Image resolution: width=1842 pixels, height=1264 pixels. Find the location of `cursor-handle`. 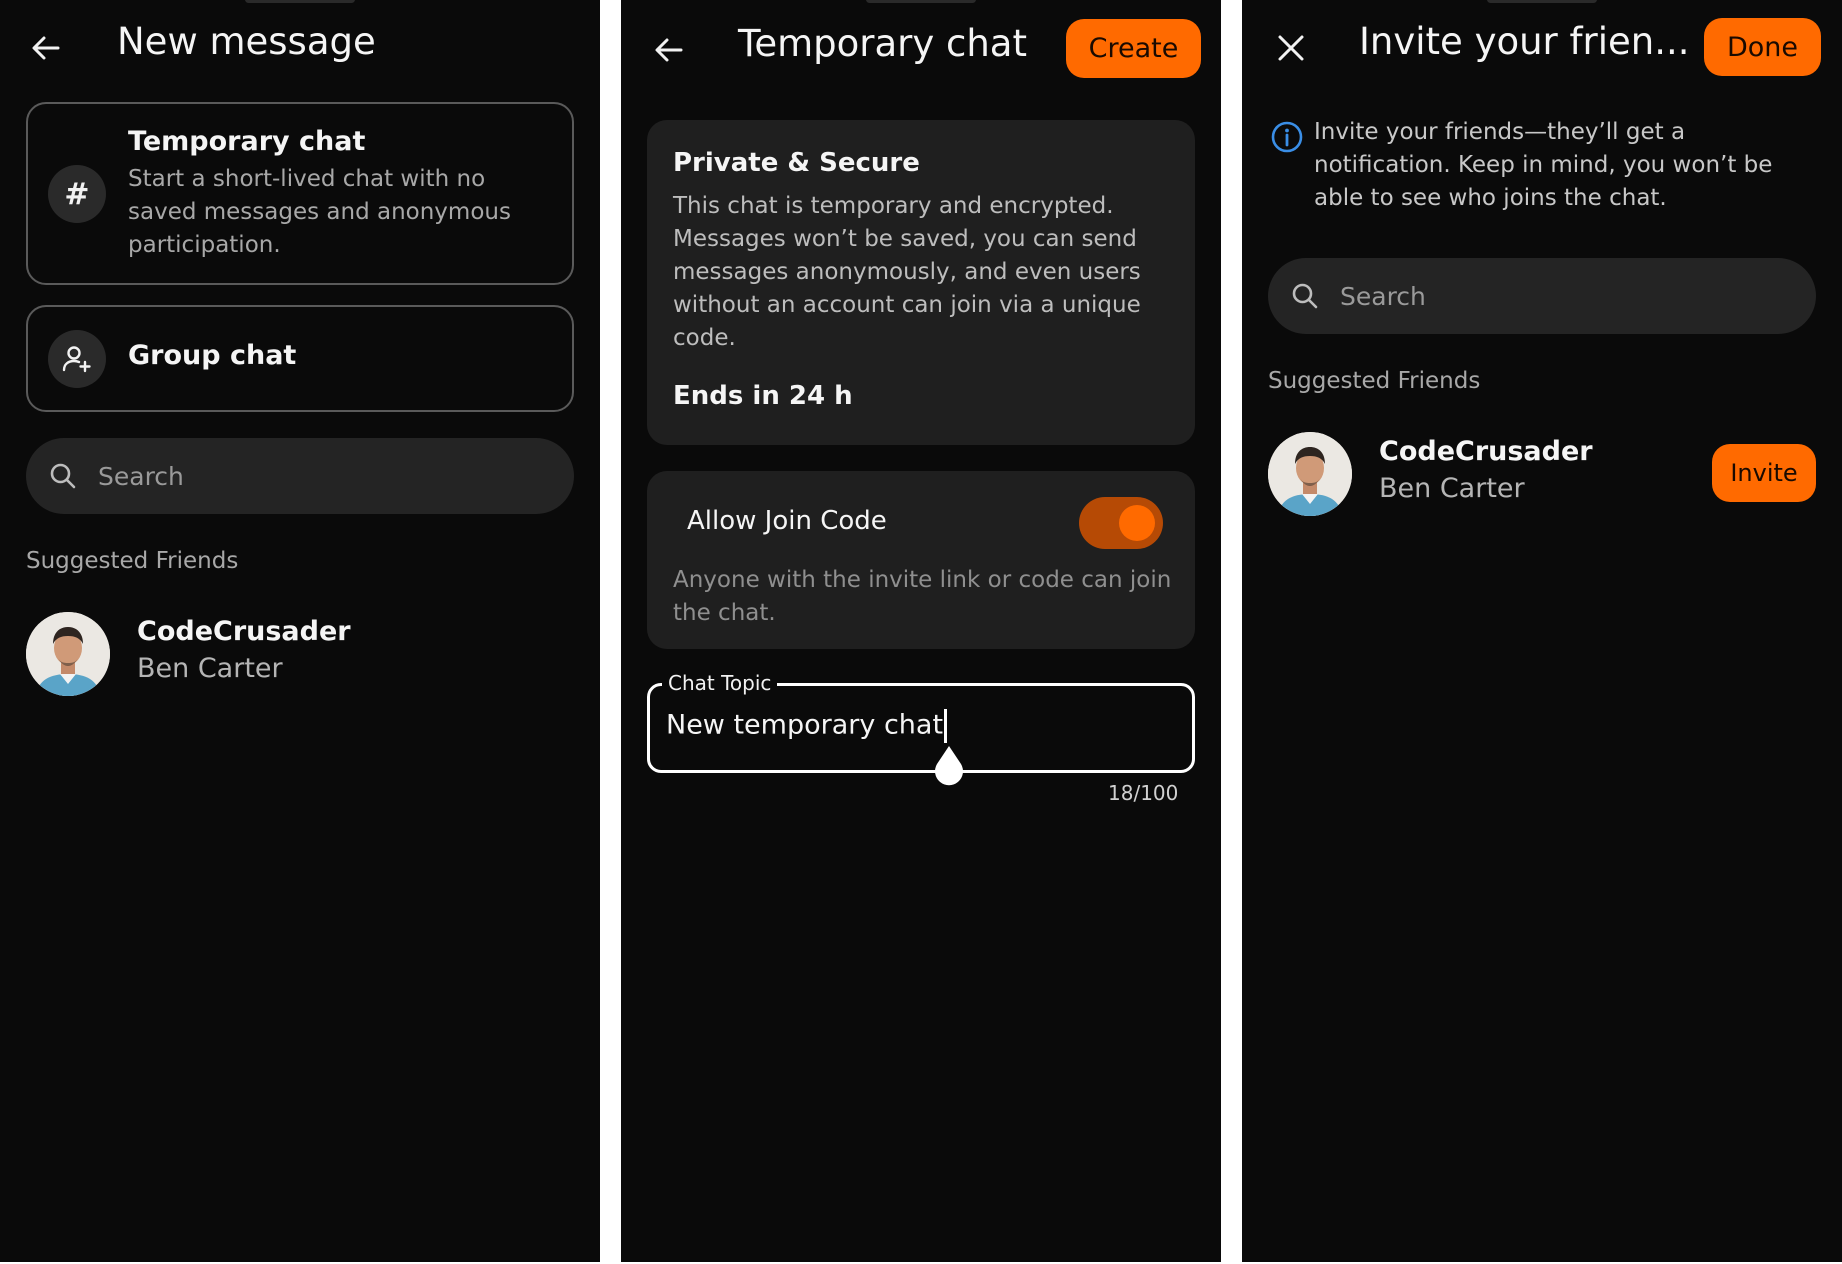

cursor-handle is located at coordinates (949, 766).